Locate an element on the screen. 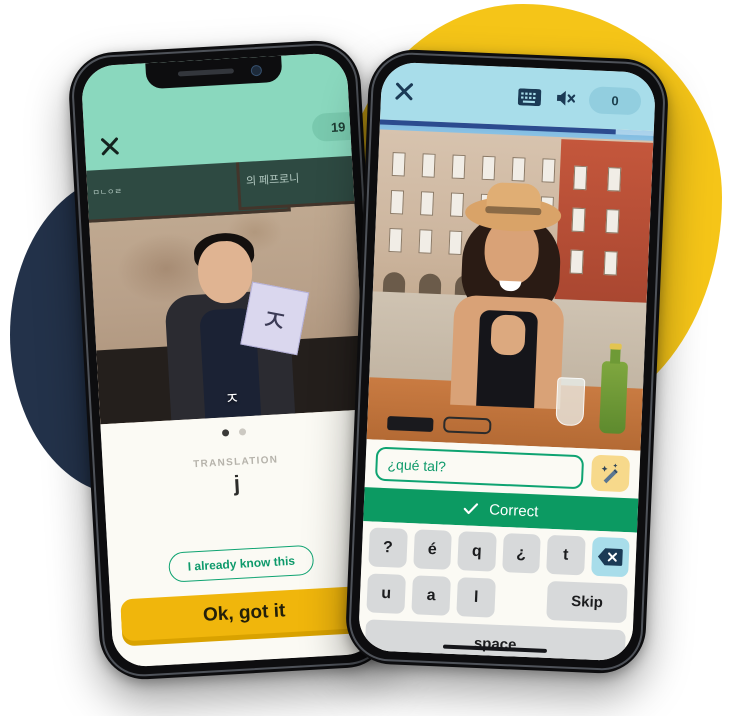 Image resolution: width=743 pixels, height=716 pixels. check-icon is located at coordinates (471, 508).